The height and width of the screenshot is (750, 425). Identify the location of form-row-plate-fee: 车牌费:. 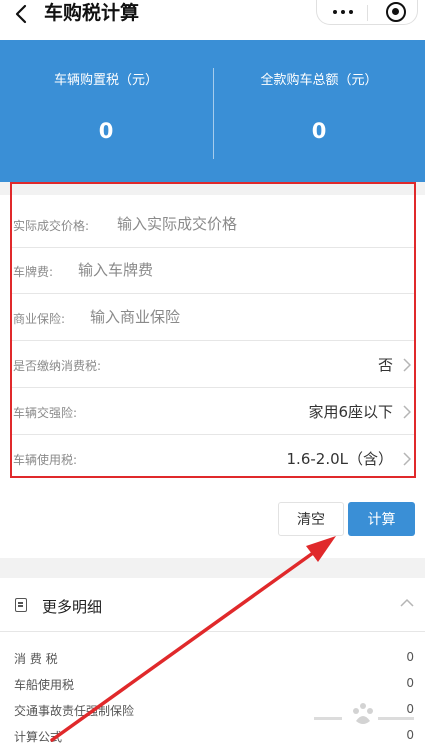
(212, 271).